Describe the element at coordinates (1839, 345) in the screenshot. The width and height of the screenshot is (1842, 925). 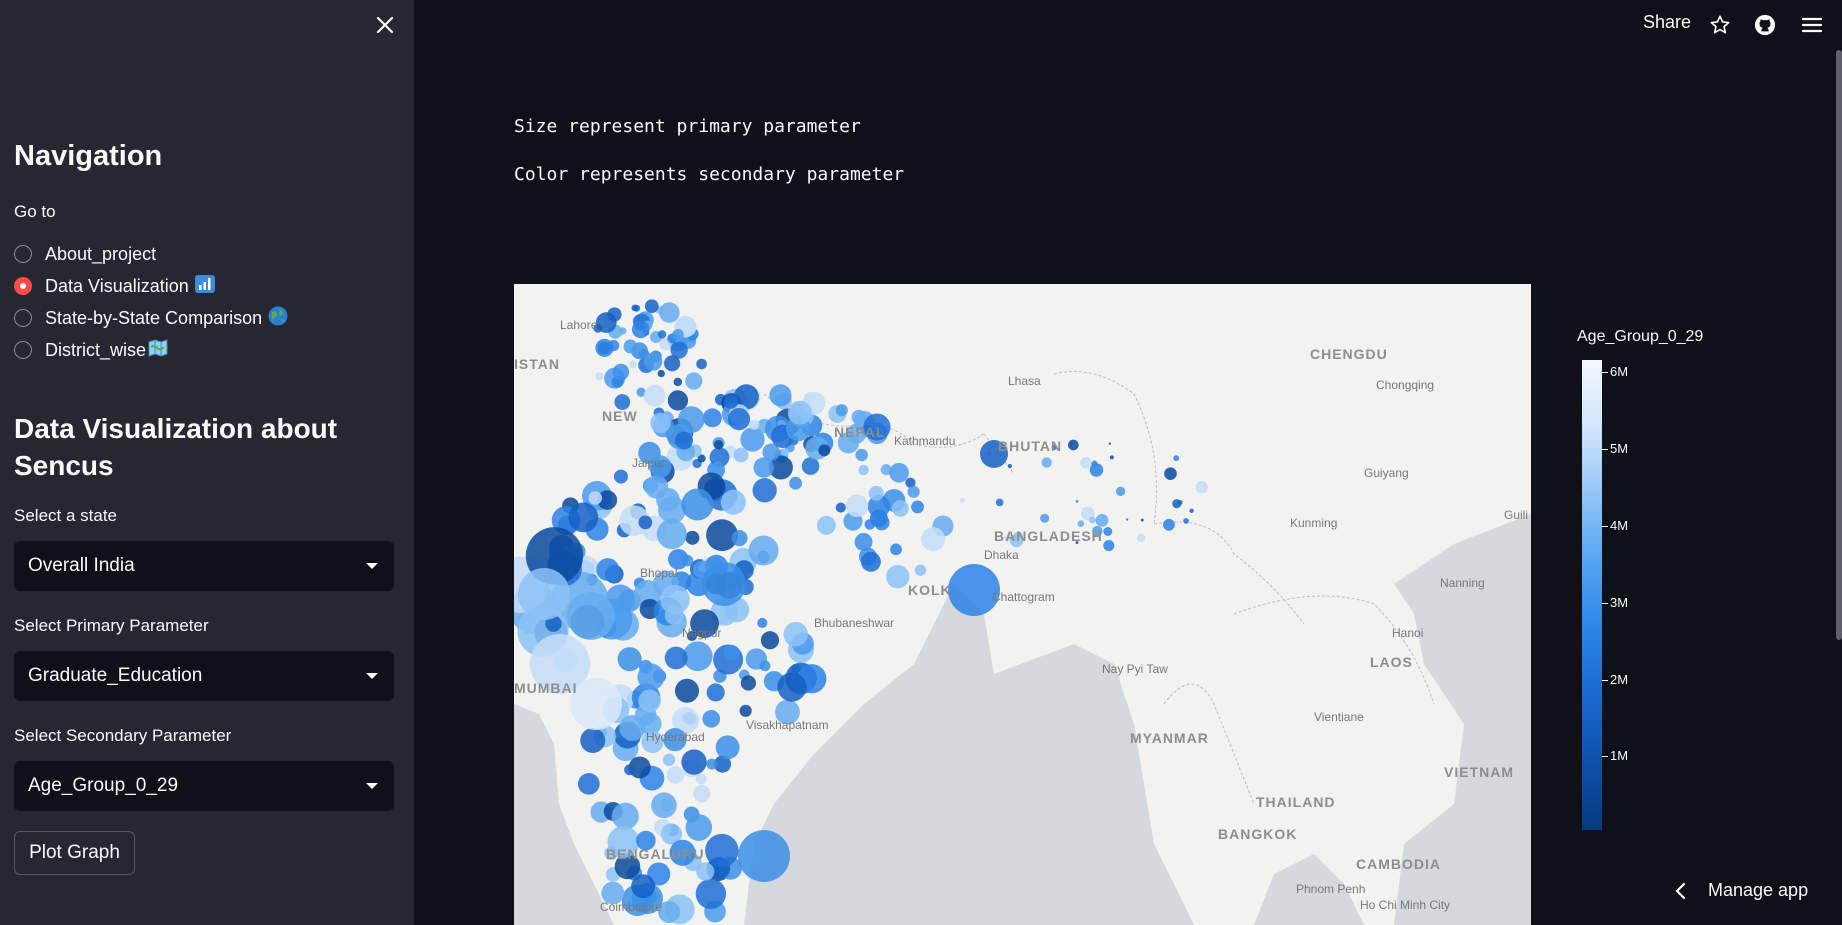
I see `page-scrollbar` at that location.